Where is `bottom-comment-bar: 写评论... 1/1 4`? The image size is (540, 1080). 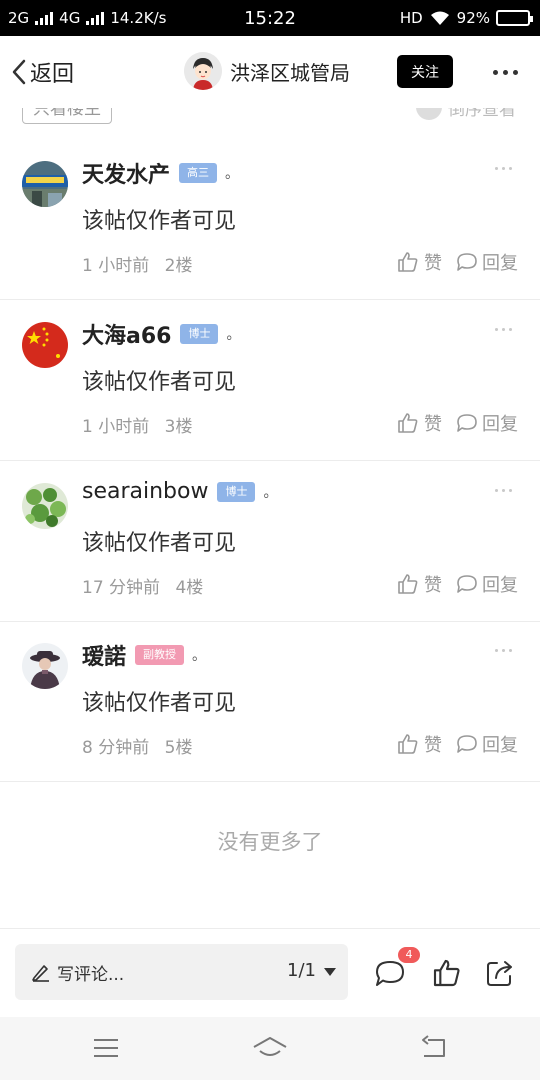
bottom-comment-bar: 写评论... 1/1 4 is located at coordinates (270, 972).